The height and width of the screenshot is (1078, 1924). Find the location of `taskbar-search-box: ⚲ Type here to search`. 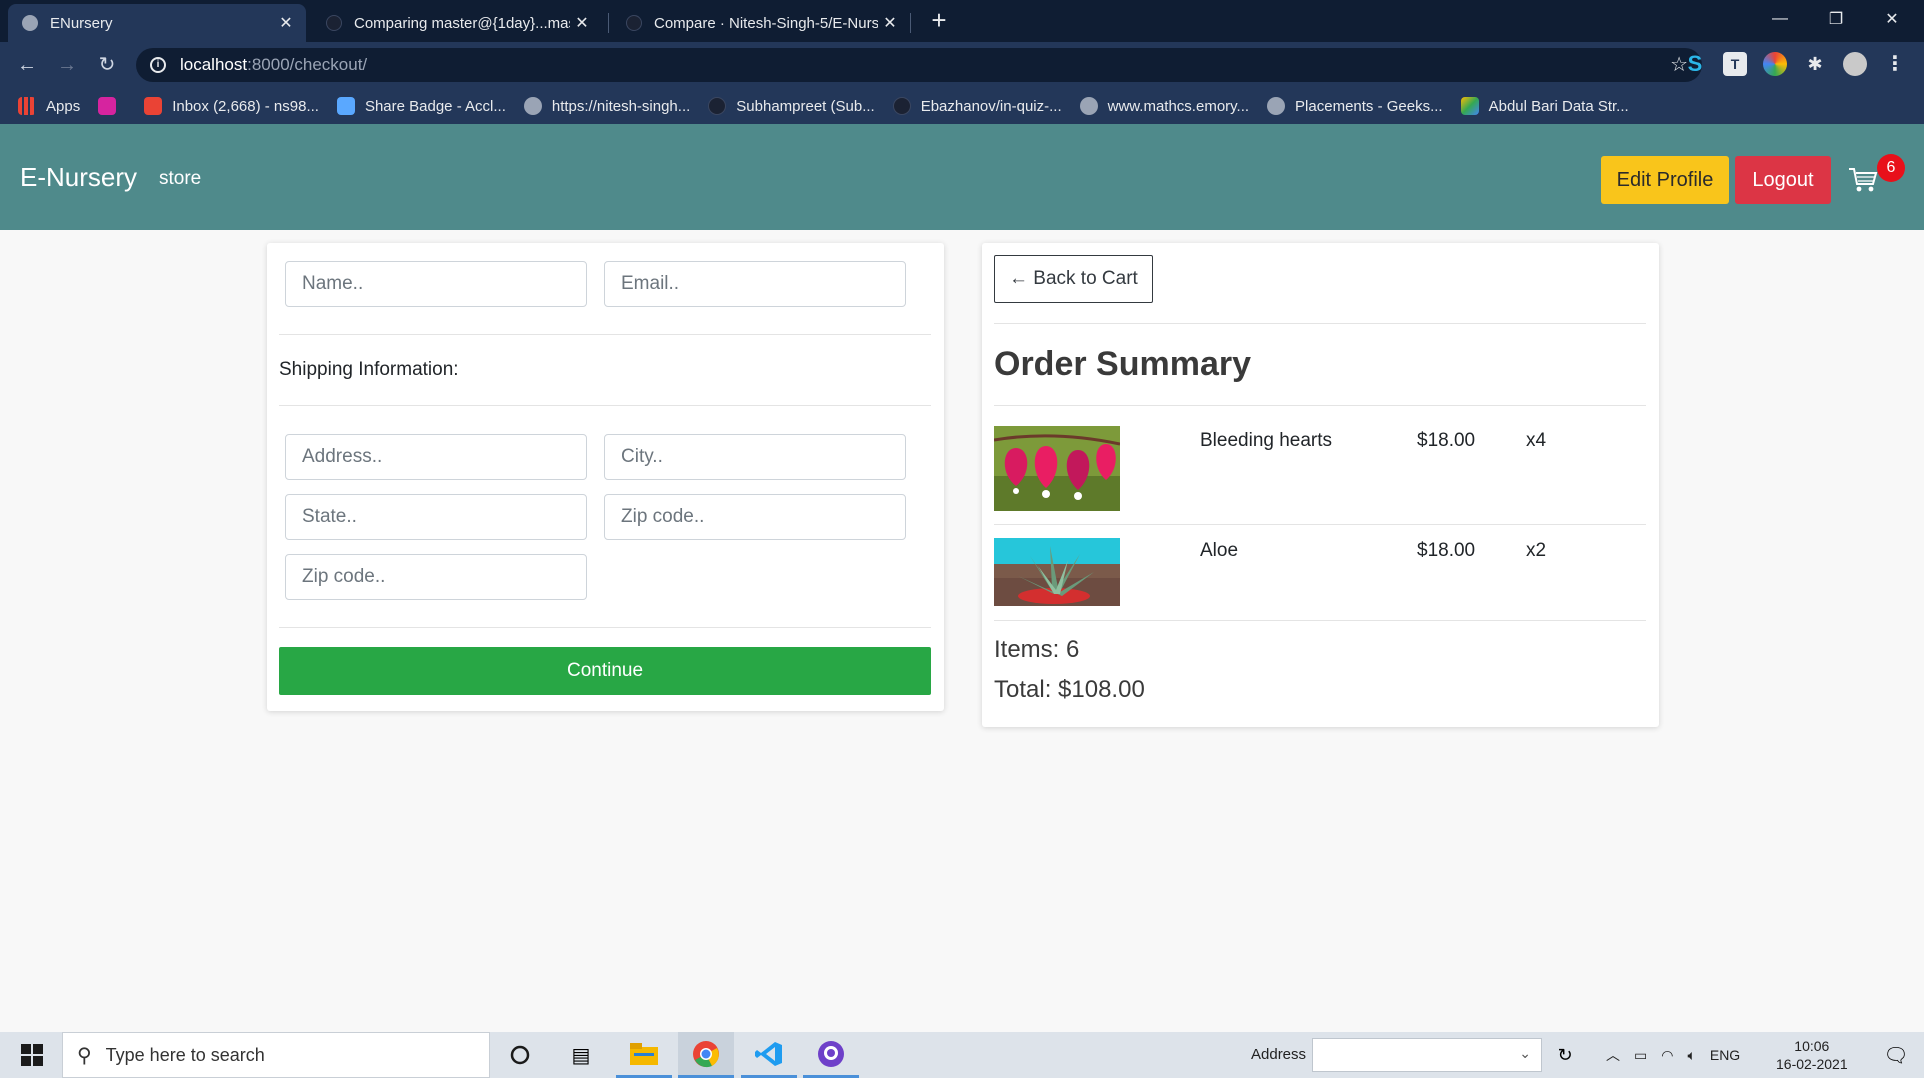

taskbar-search-box: ⚲ Type here to search is located at coordinates (276, 1055).